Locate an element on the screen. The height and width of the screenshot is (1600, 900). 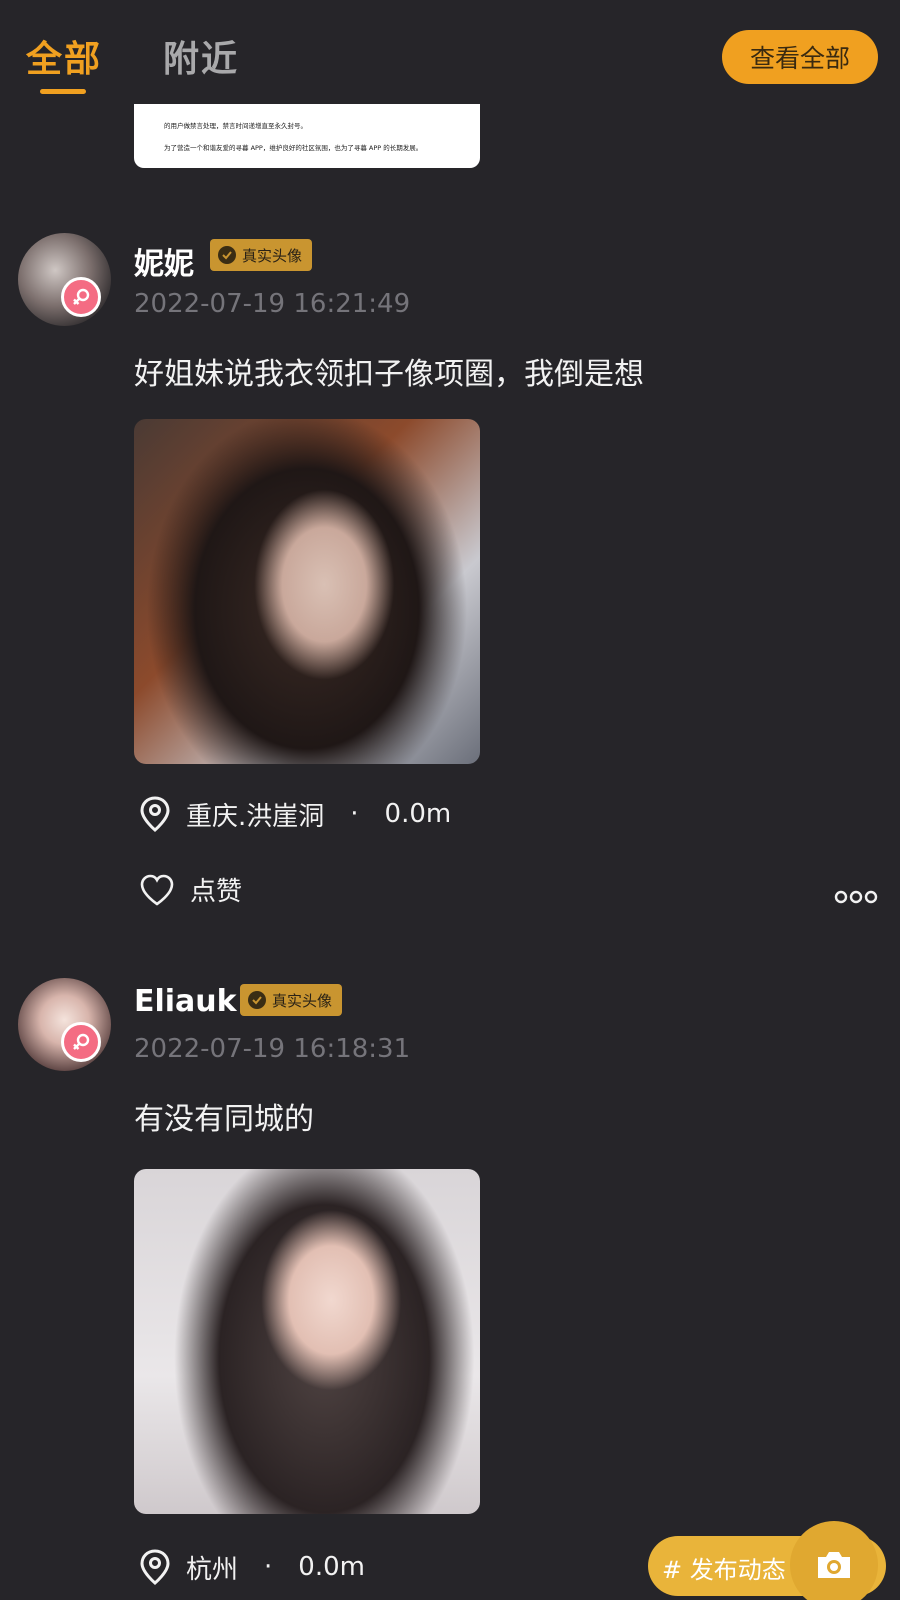
camera-icon is located at coordinates (834, 1565).